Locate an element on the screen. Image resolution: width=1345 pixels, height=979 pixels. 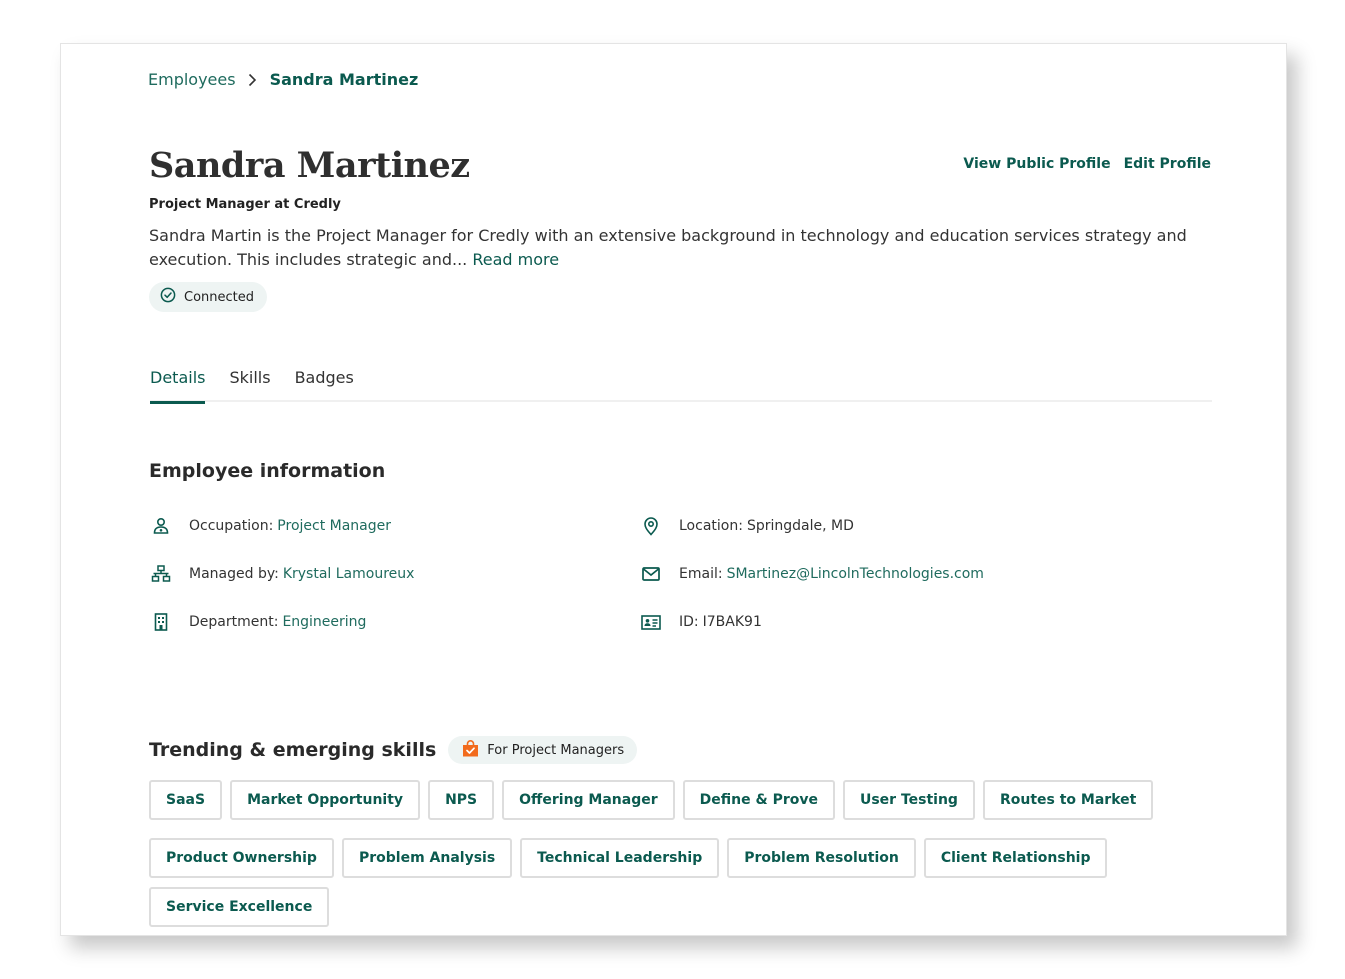
breadcrumb-current: Sandra Martinez is located at coordinates (344, 79).